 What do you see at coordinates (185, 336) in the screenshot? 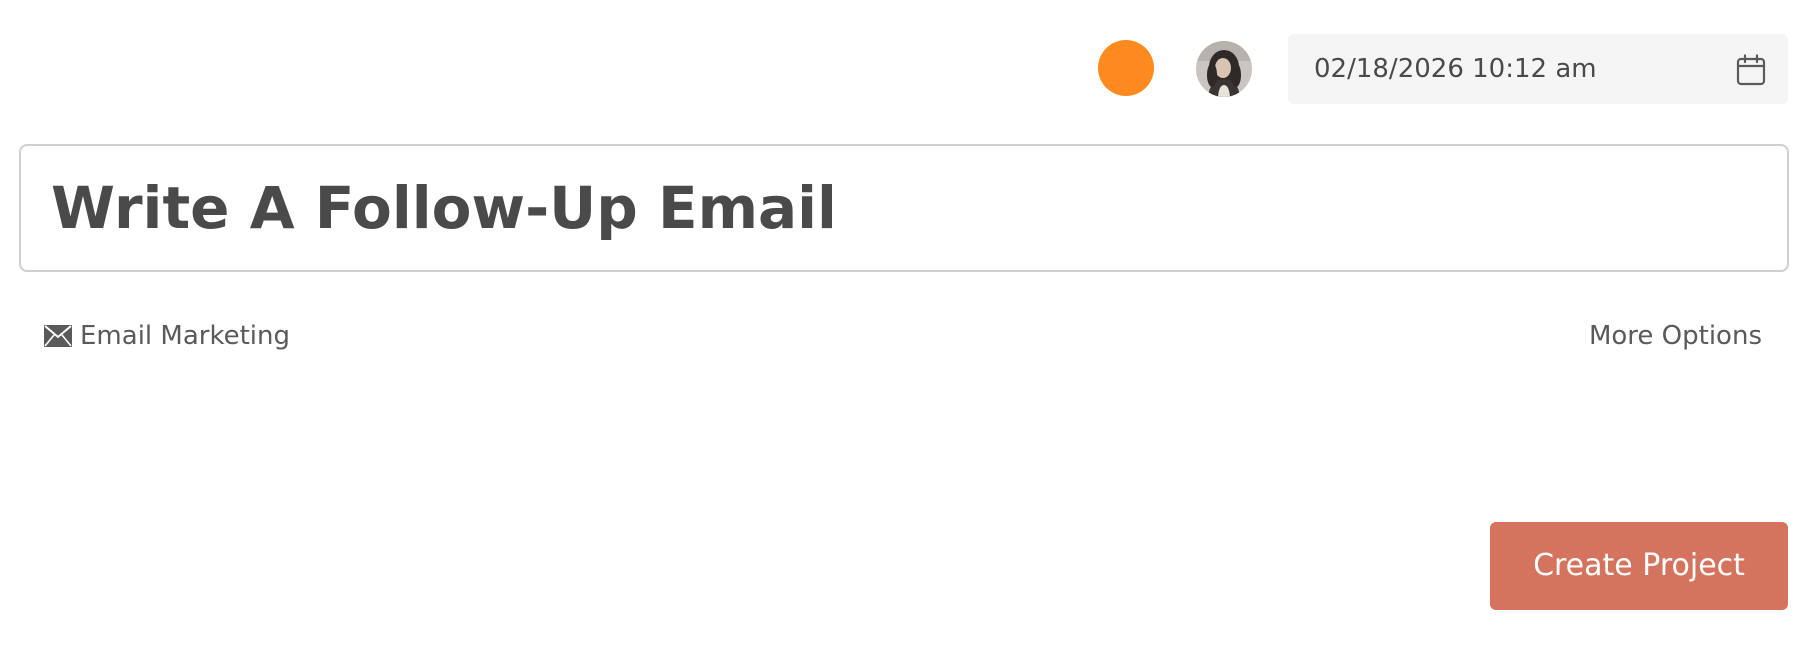
I see `category-label: Email Marketing` at bounding box center [185, 336].